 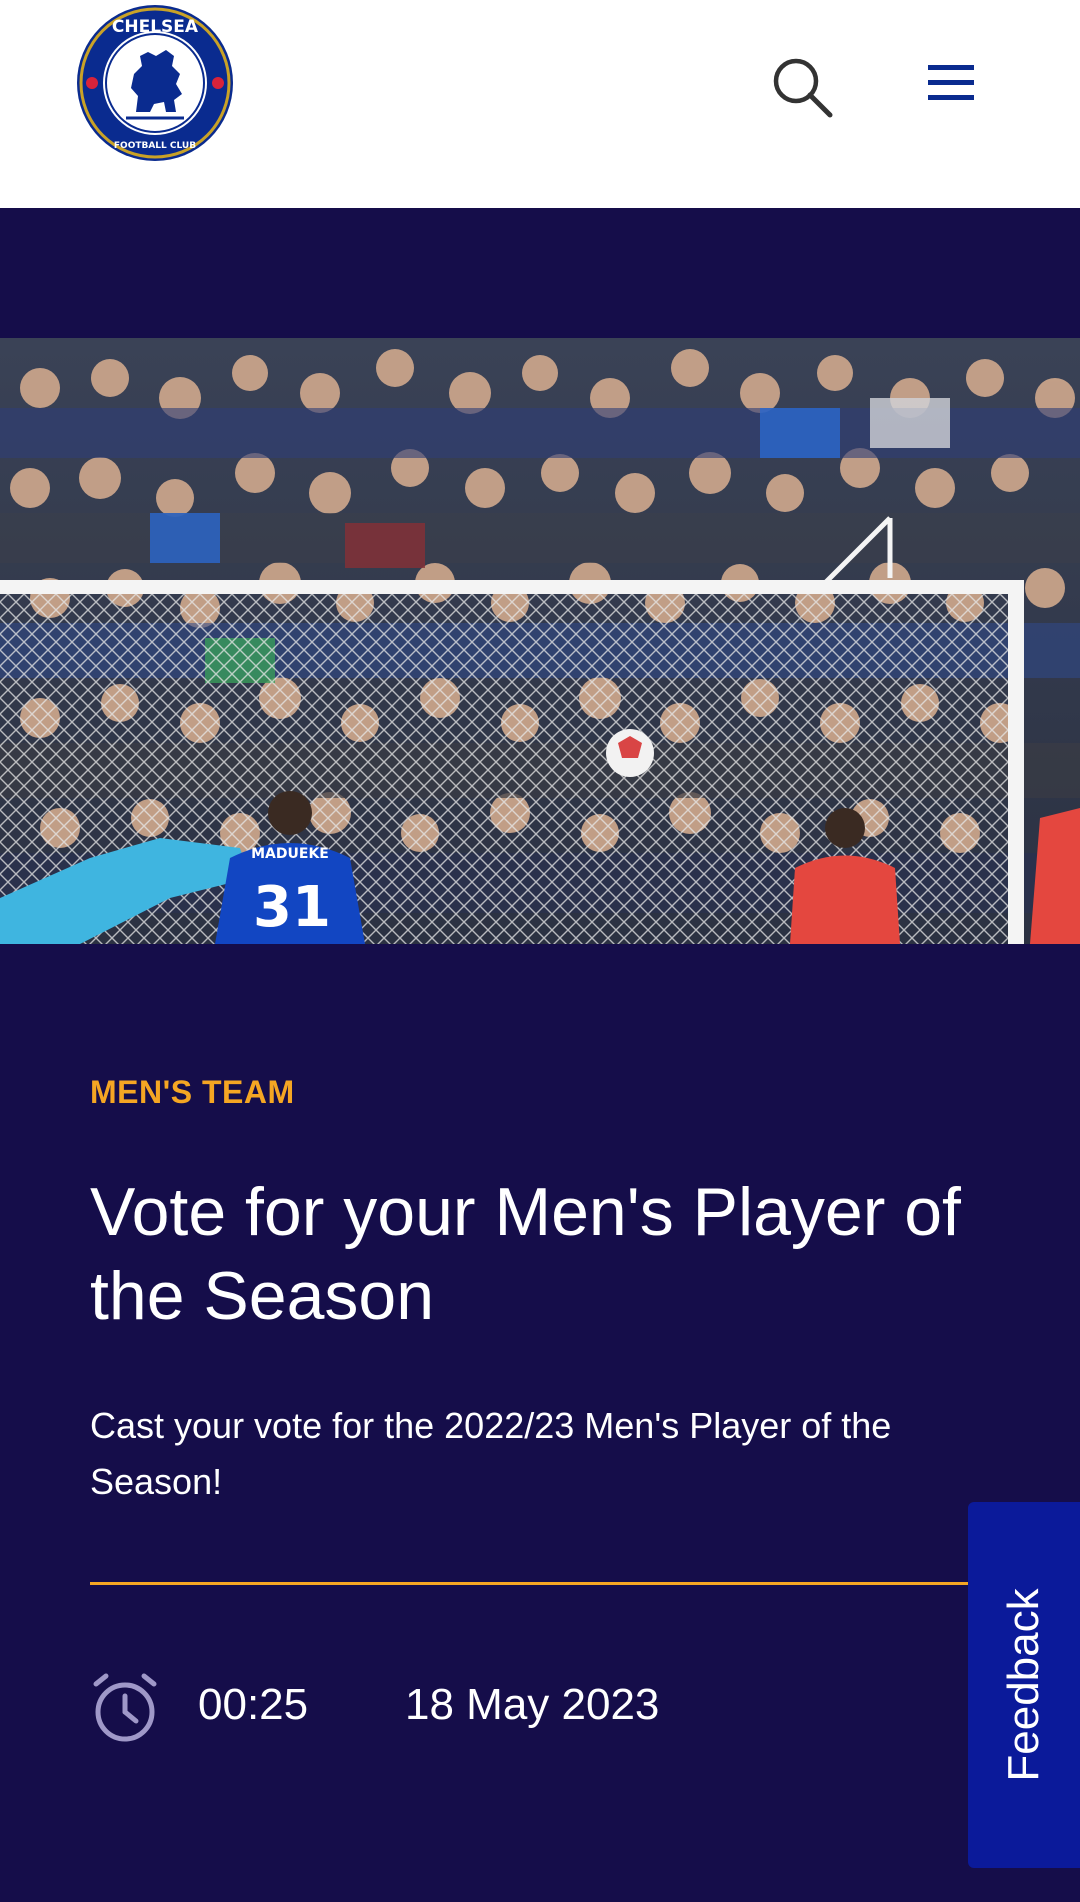 I want to click on feedback-label: Feedback, so click(x=1023, y=1685).